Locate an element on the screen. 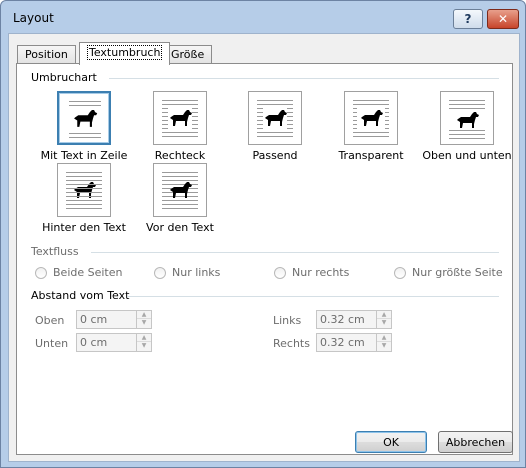 Image resolution: width=526 pixels, height=468 pixels. radio-label: Nur links is located at coordinates (196, 272).